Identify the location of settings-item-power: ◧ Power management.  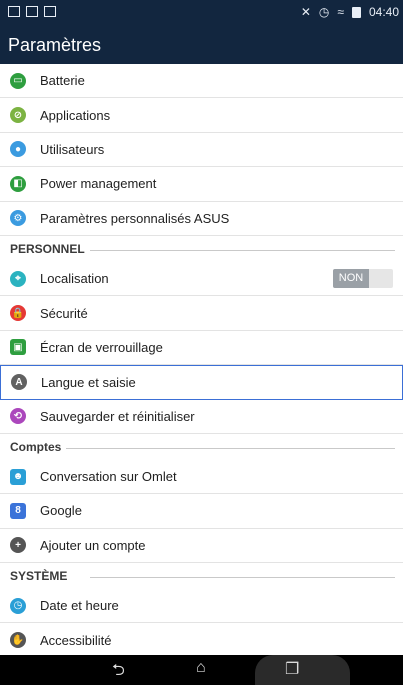
(201, 184).